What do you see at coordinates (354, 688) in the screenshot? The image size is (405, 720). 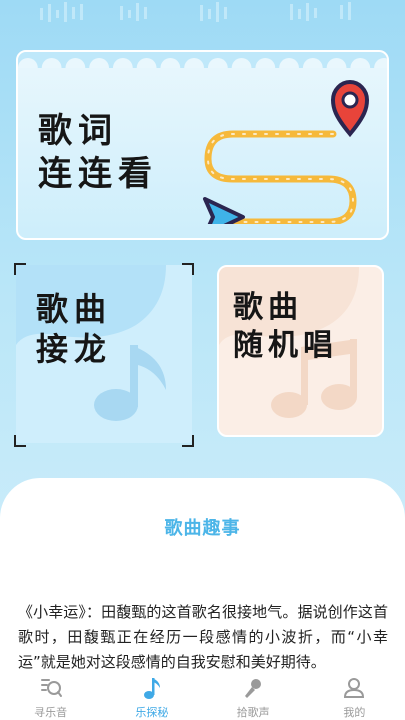 I see `user-icon` at bounding box center [354, 688].